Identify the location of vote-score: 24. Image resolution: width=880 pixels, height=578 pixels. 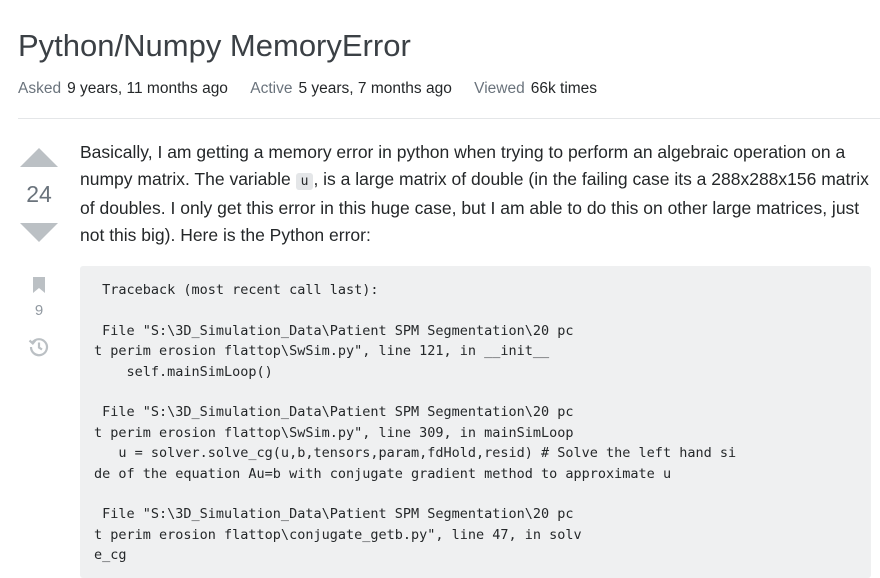
(39, 194).